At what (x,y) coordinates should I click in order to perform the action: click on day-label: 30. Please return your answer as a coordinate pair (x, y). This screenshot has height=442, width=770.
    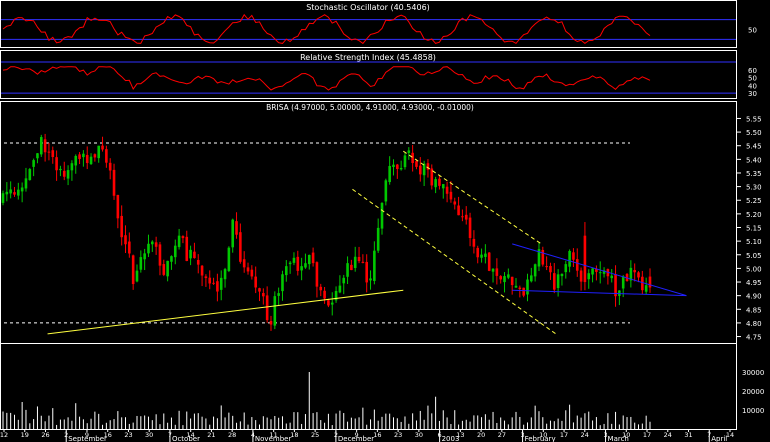
    Looking at the image, I should click on (149, 435).